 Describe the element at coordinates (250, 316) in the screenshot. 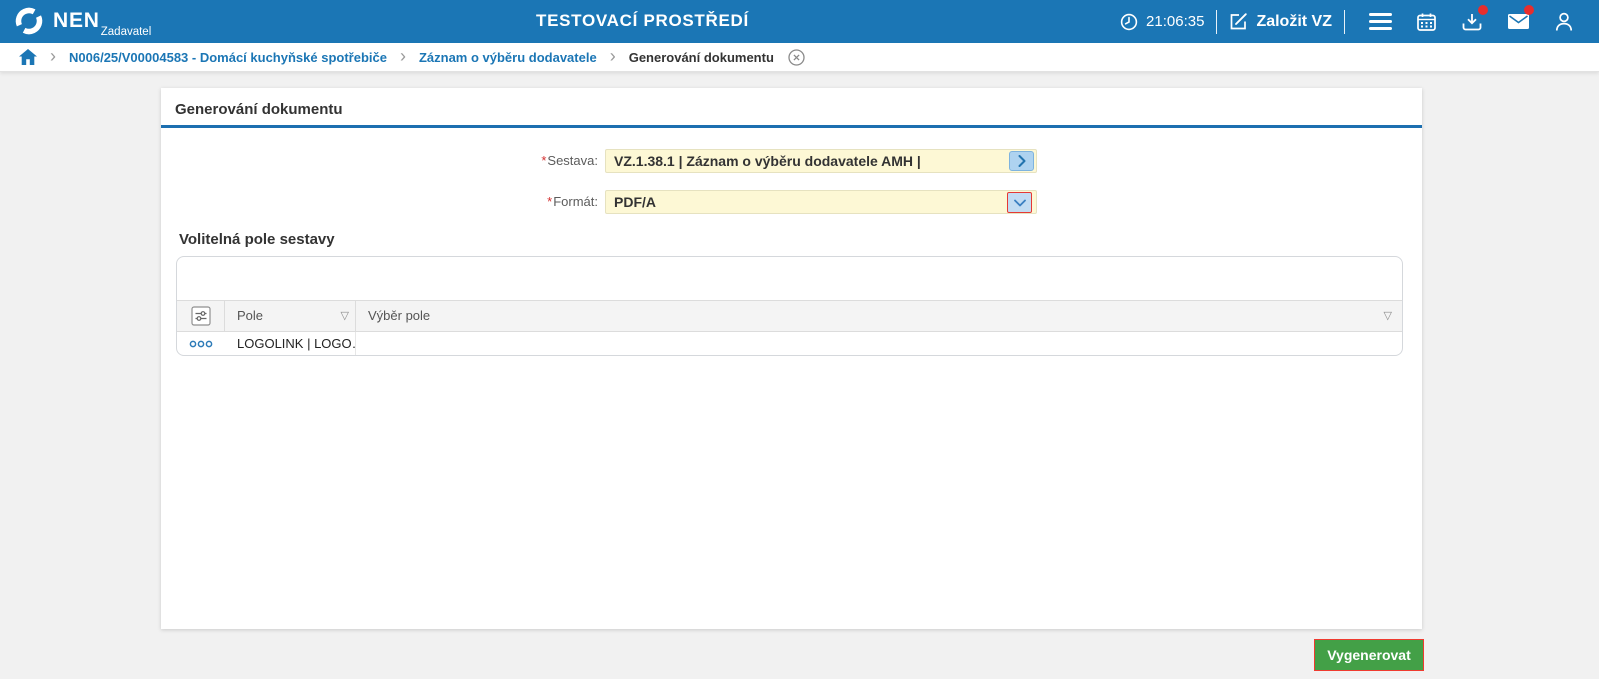

I see `column-label: Pole` at that location.